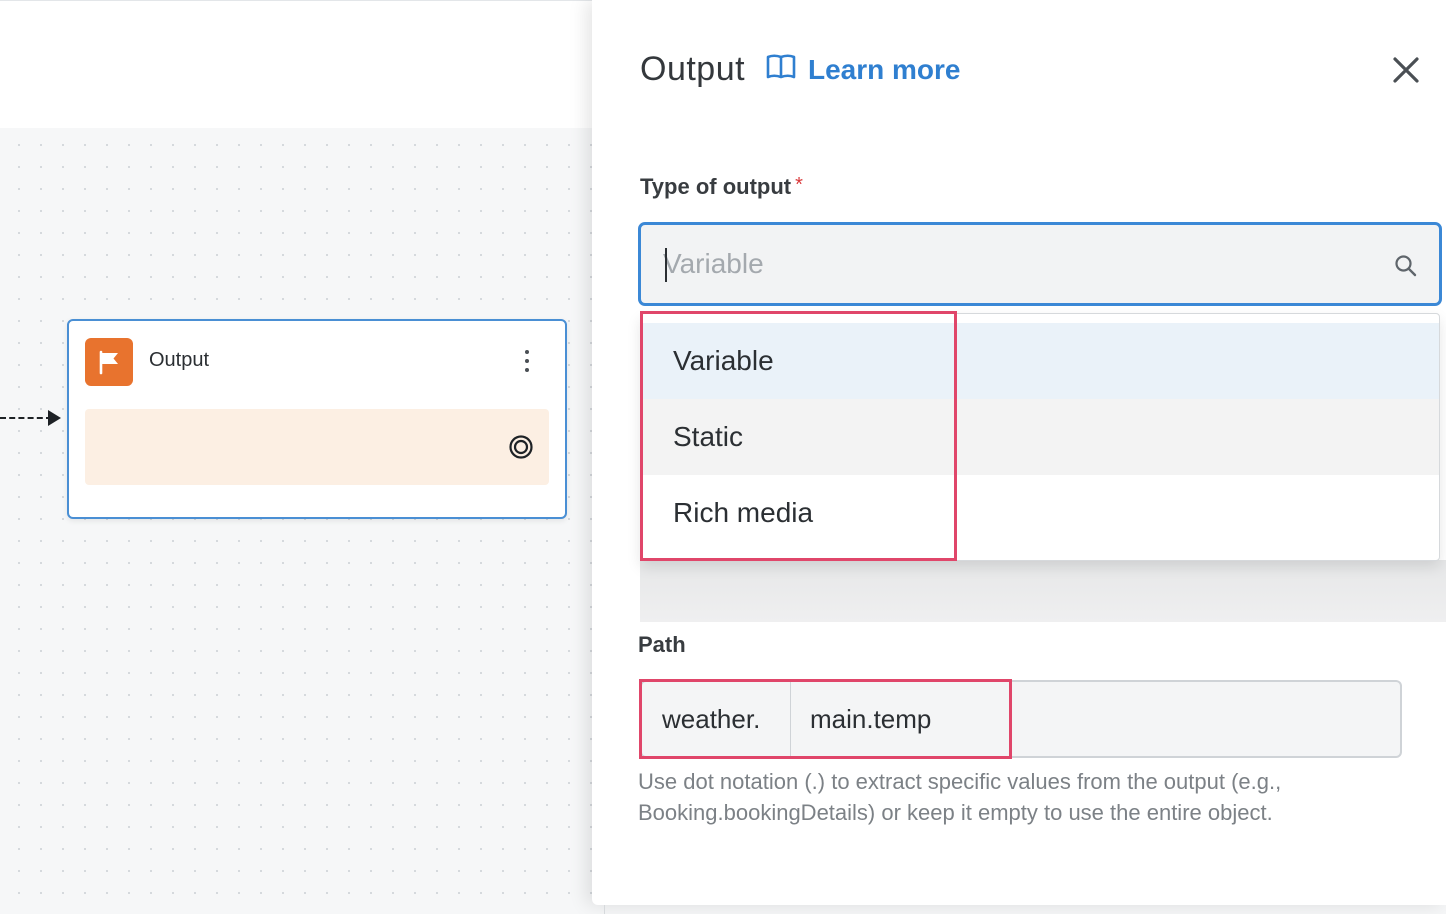 The image size is (1446, 914). Describe the element at coordinates (1043, 591) in the screenshot. I see `dropdown-shadow-area` at that location.